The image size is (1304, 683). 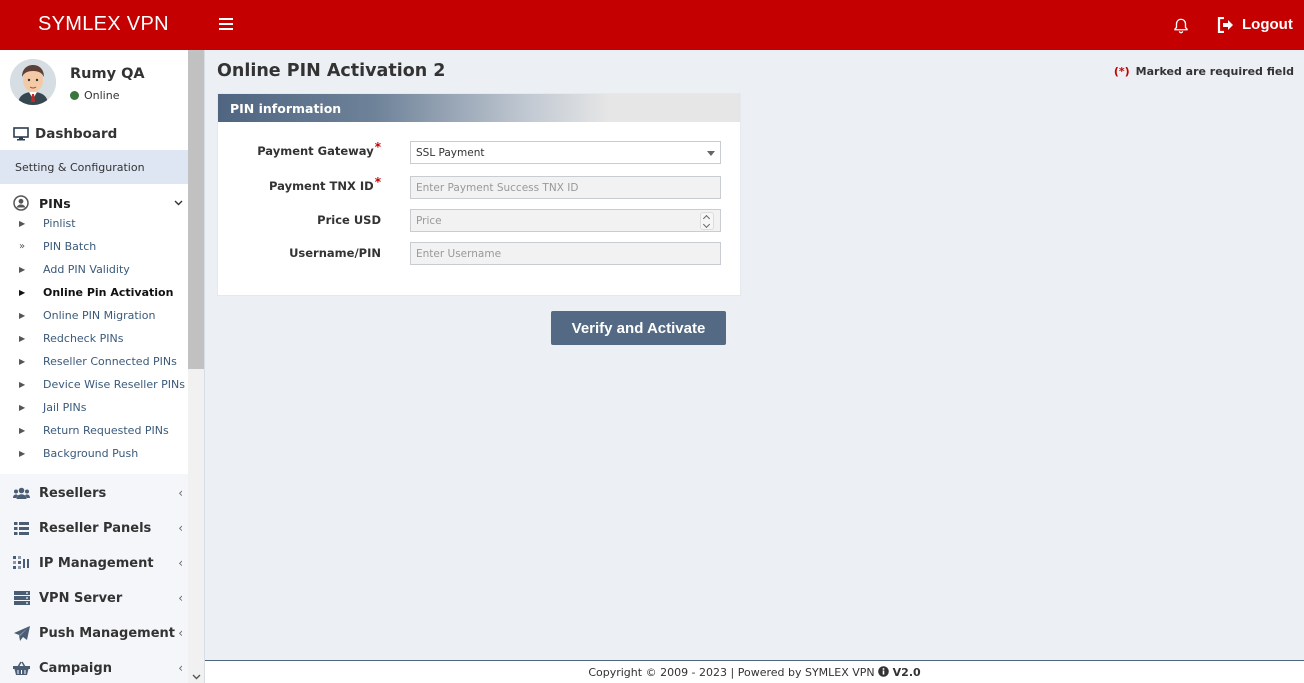 I want to click on sidebar-subitem-label: Jail PINs, so click(x=65, y=407).